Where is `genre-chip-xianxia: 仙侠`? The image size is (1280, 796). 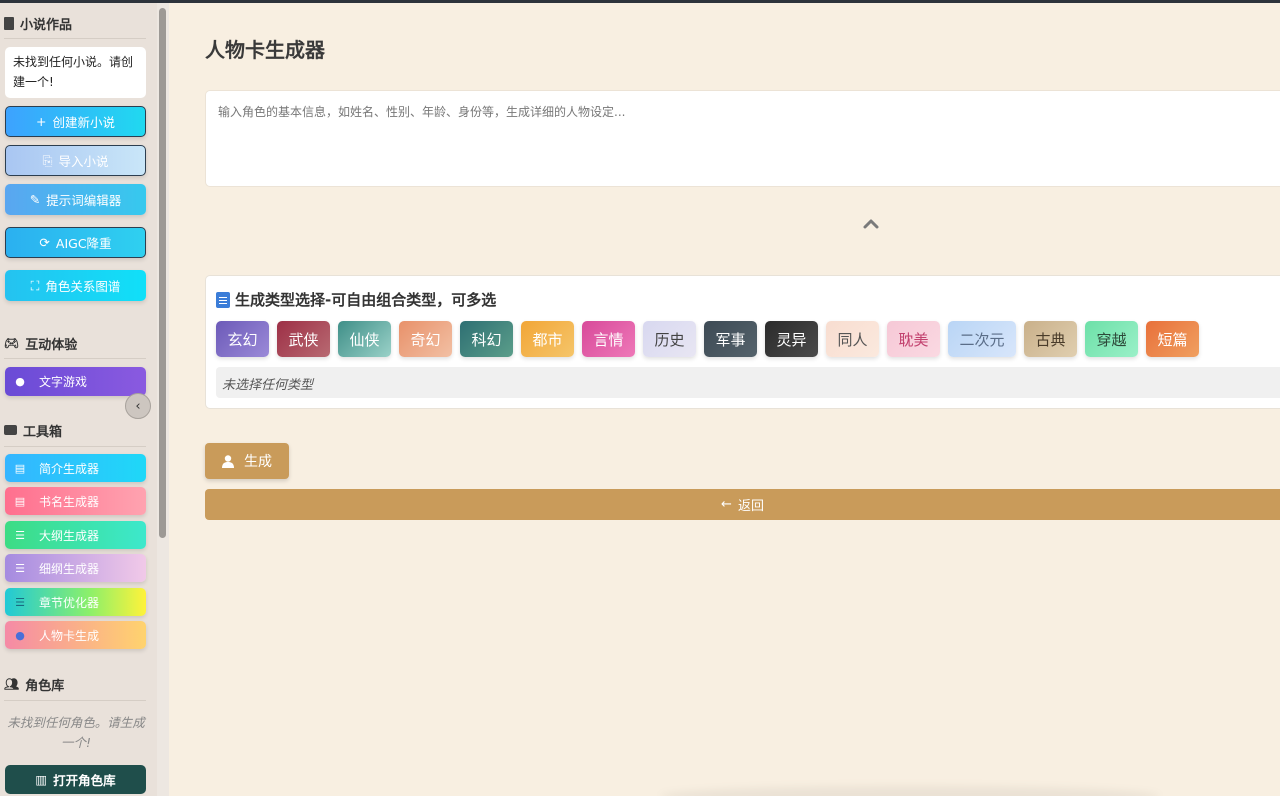
genre-chip-xianxia: 仙侠 is located at coordinates (364, 339).